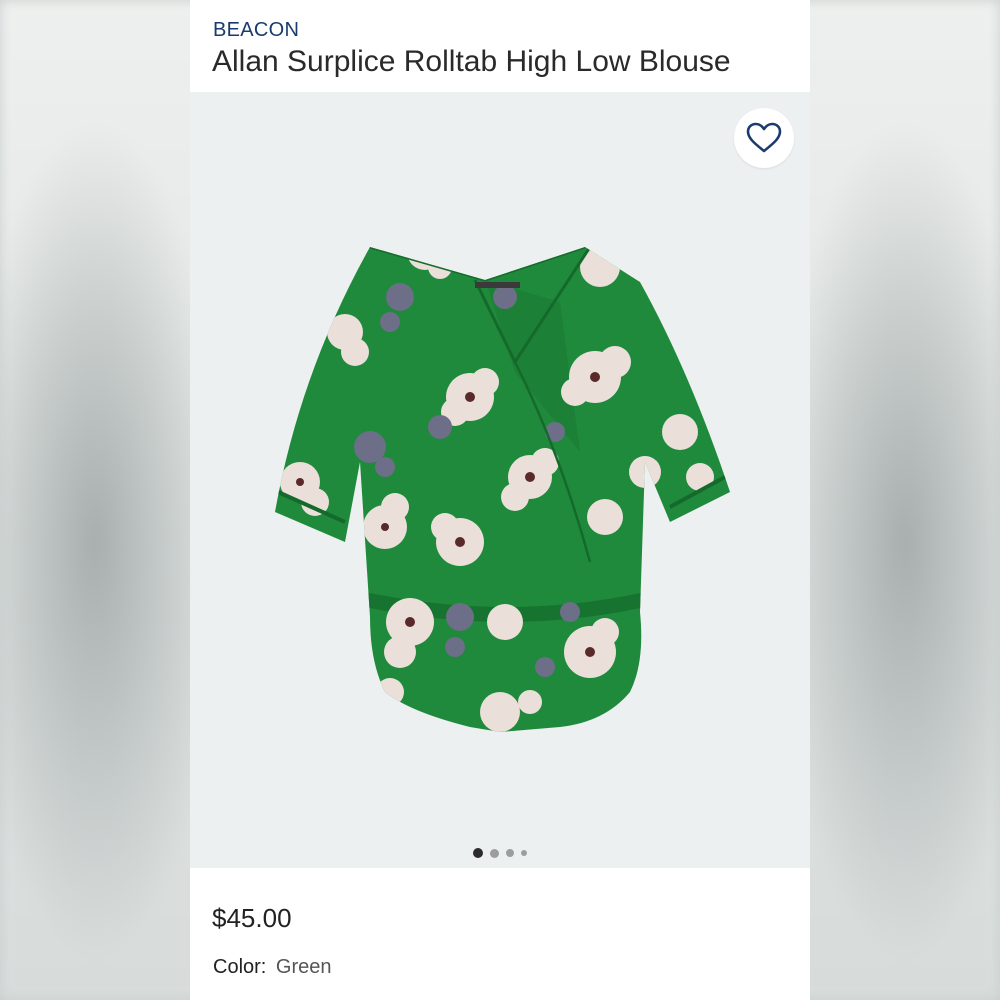 This screenshot has height=1000, width=1000. I want to click on favorite-button, so click(764, 138).